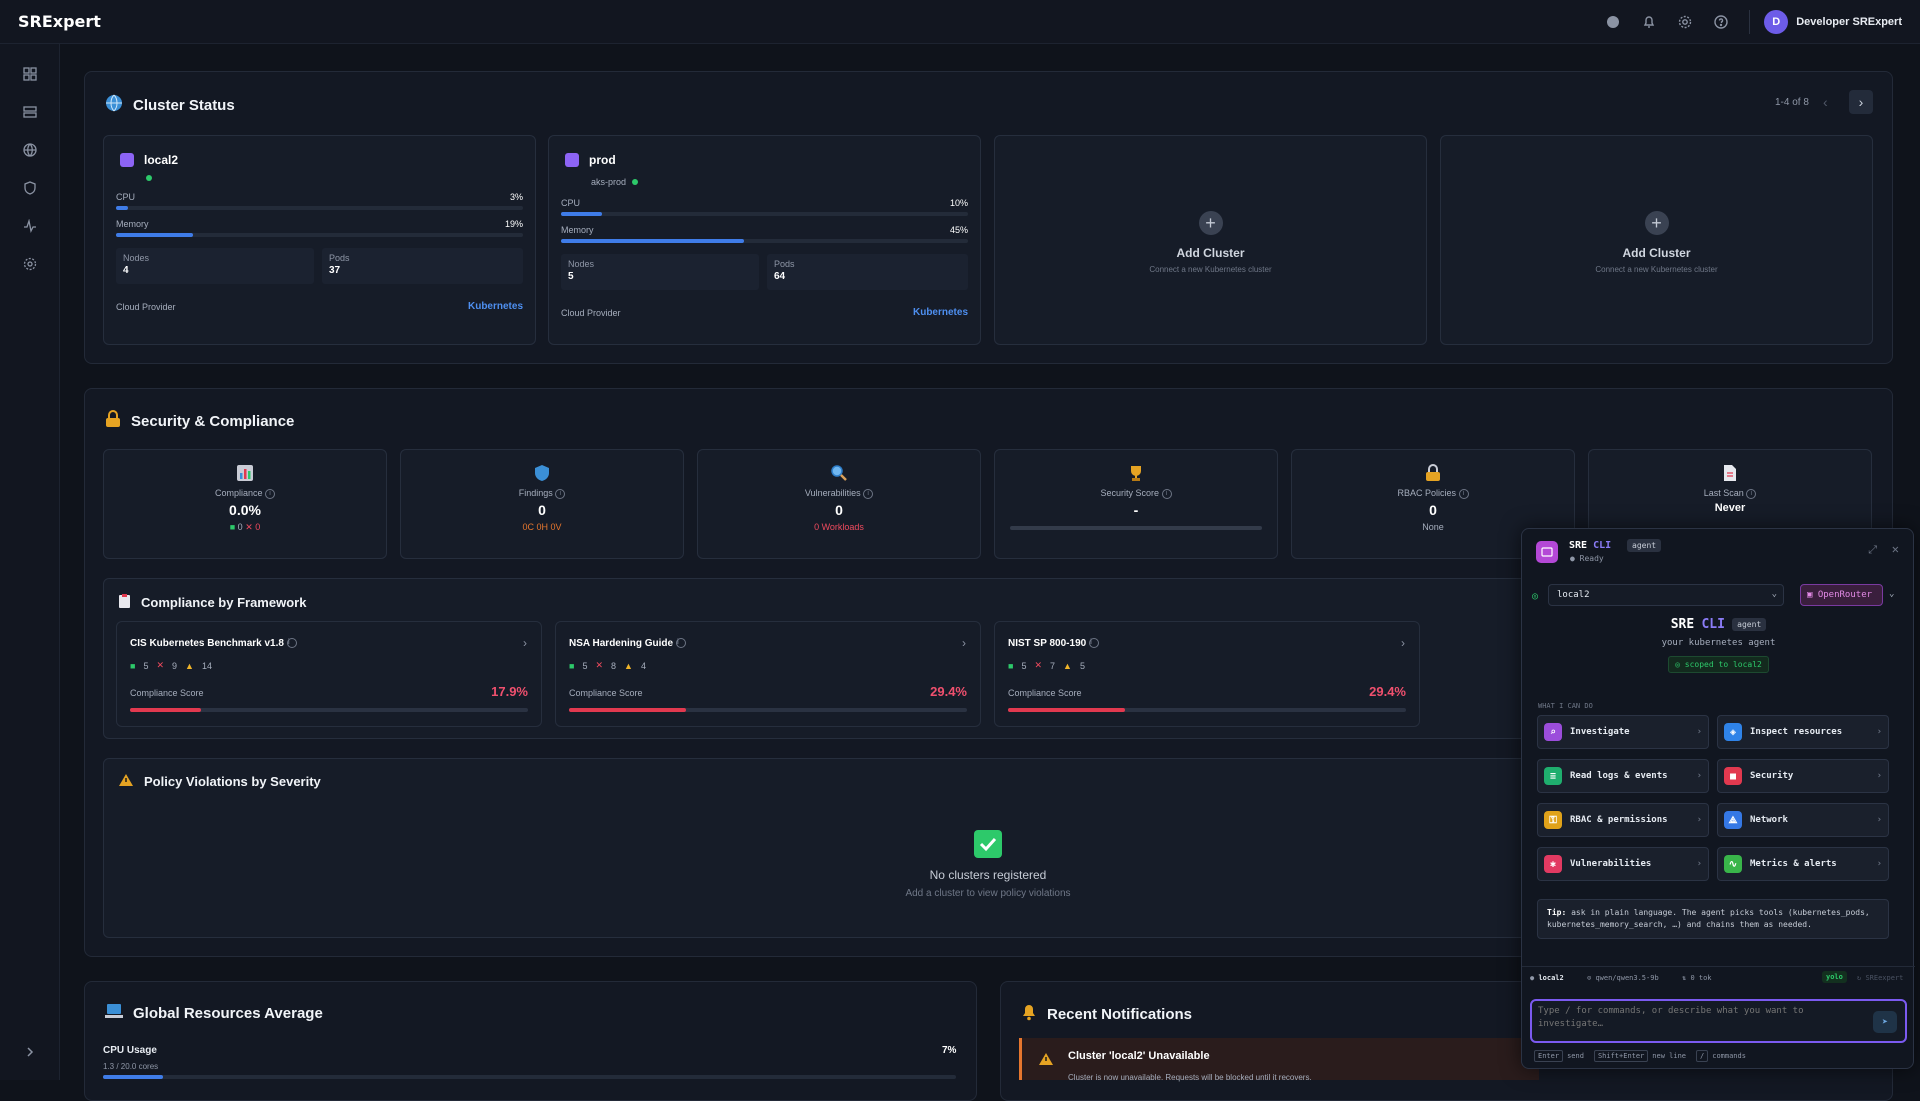  What do you see at coordinates (1623, 820) in the screenshot?
I see `action-rbac: ⚿ RBAC & permissions ›` at bounding box center [1623, 820].